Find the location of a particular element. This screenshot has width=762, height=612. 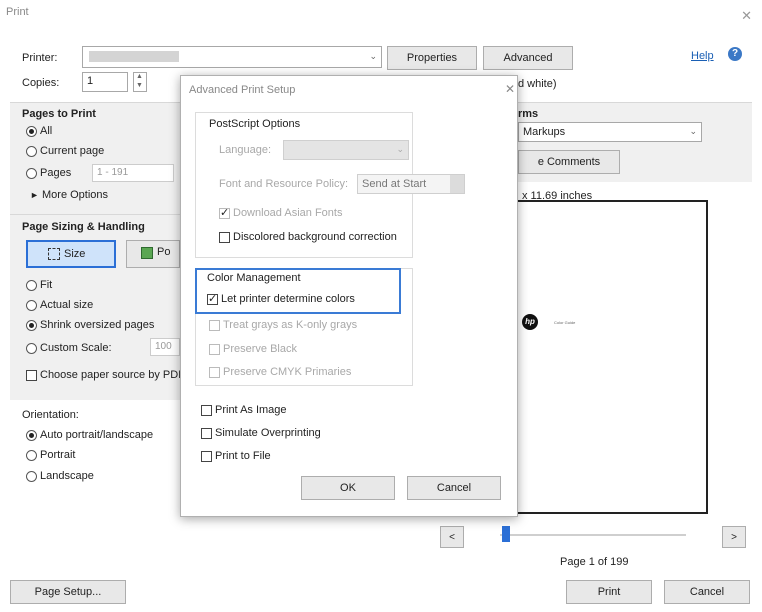

radio-fit-label: Fit is located at coordinates (46, 285).